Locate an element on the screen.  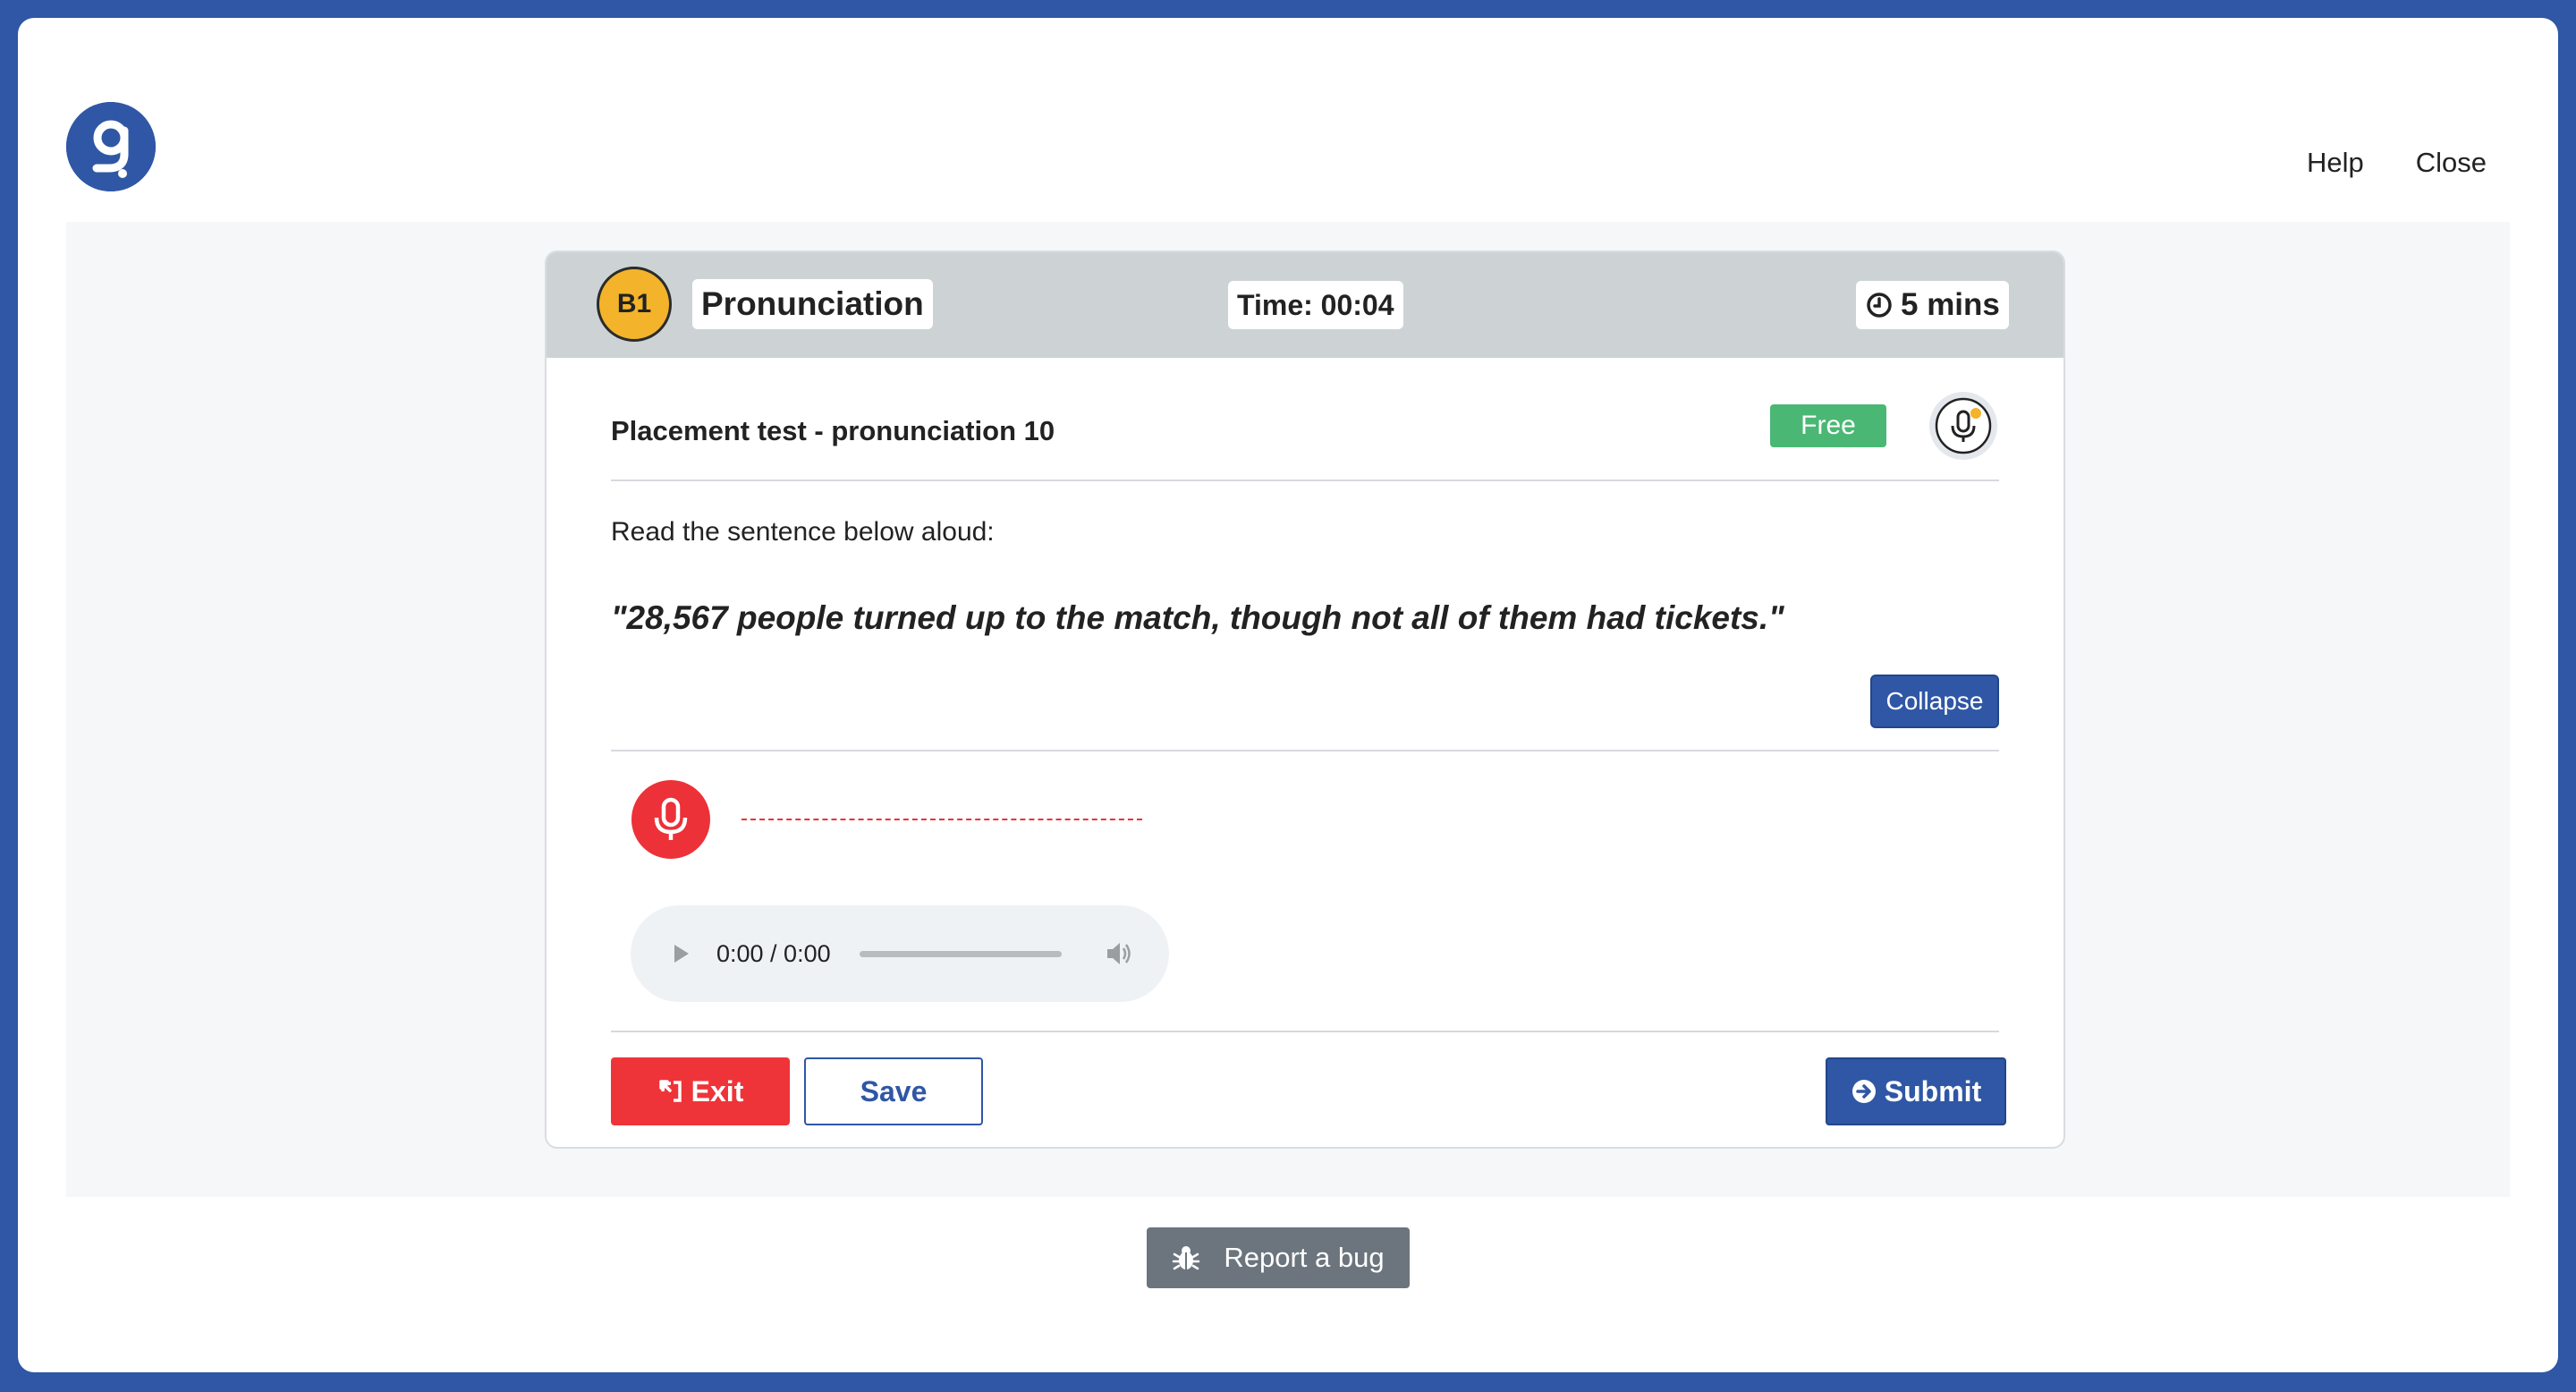
record-button is located at coordinates (670, 819).